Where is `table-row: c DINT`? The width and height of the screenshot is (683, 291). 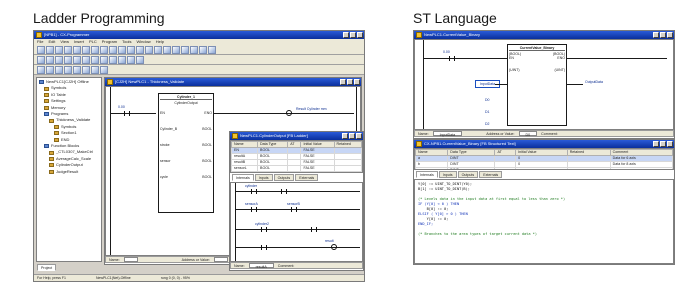
table-row: c DINT is located at coordinates (544, 168).